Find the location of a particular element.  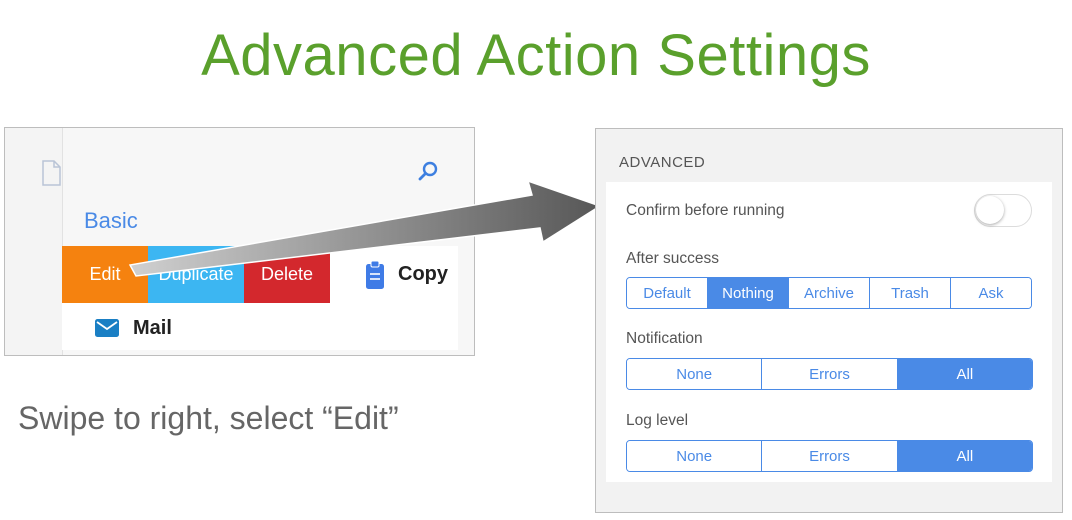

log-level-segmented-control: None Errors All is located at coordinates (829, 456).